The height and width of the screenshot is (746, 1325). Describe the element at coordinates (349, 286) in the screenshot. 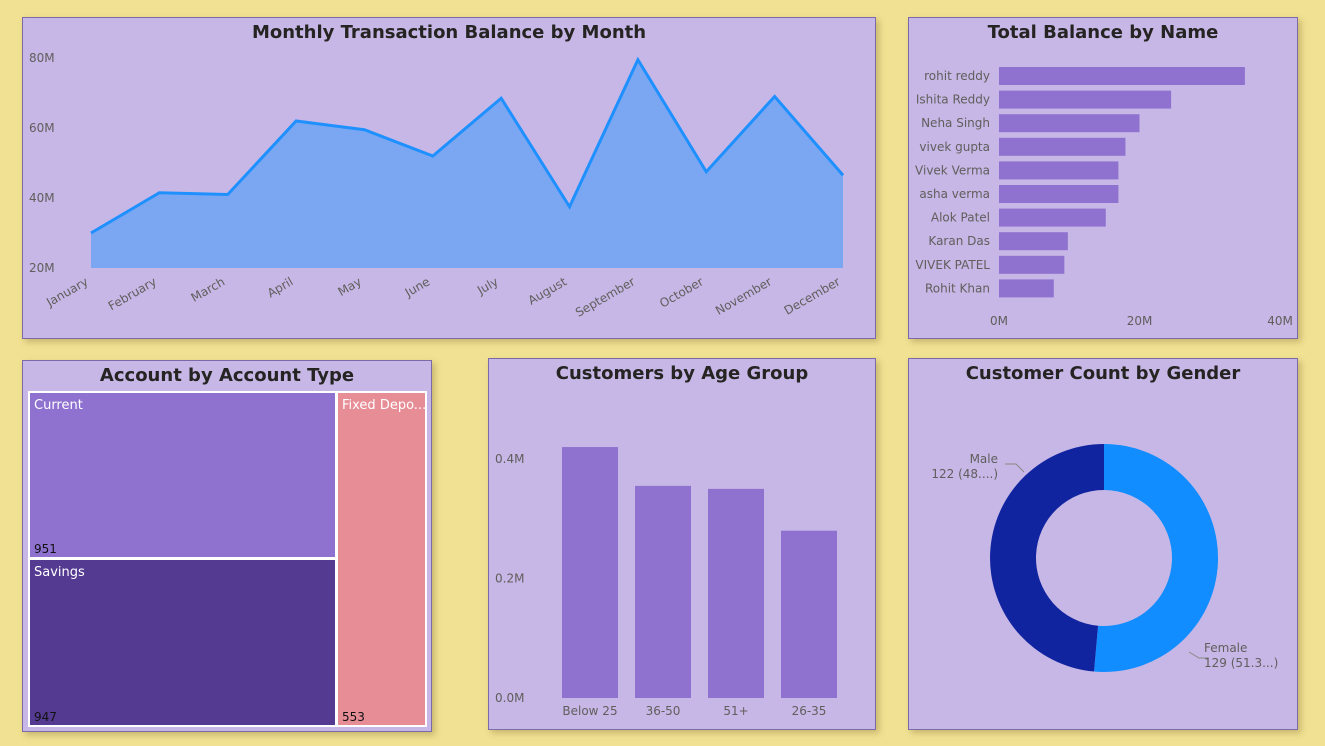

I see `x-tick-label: May` at that location.